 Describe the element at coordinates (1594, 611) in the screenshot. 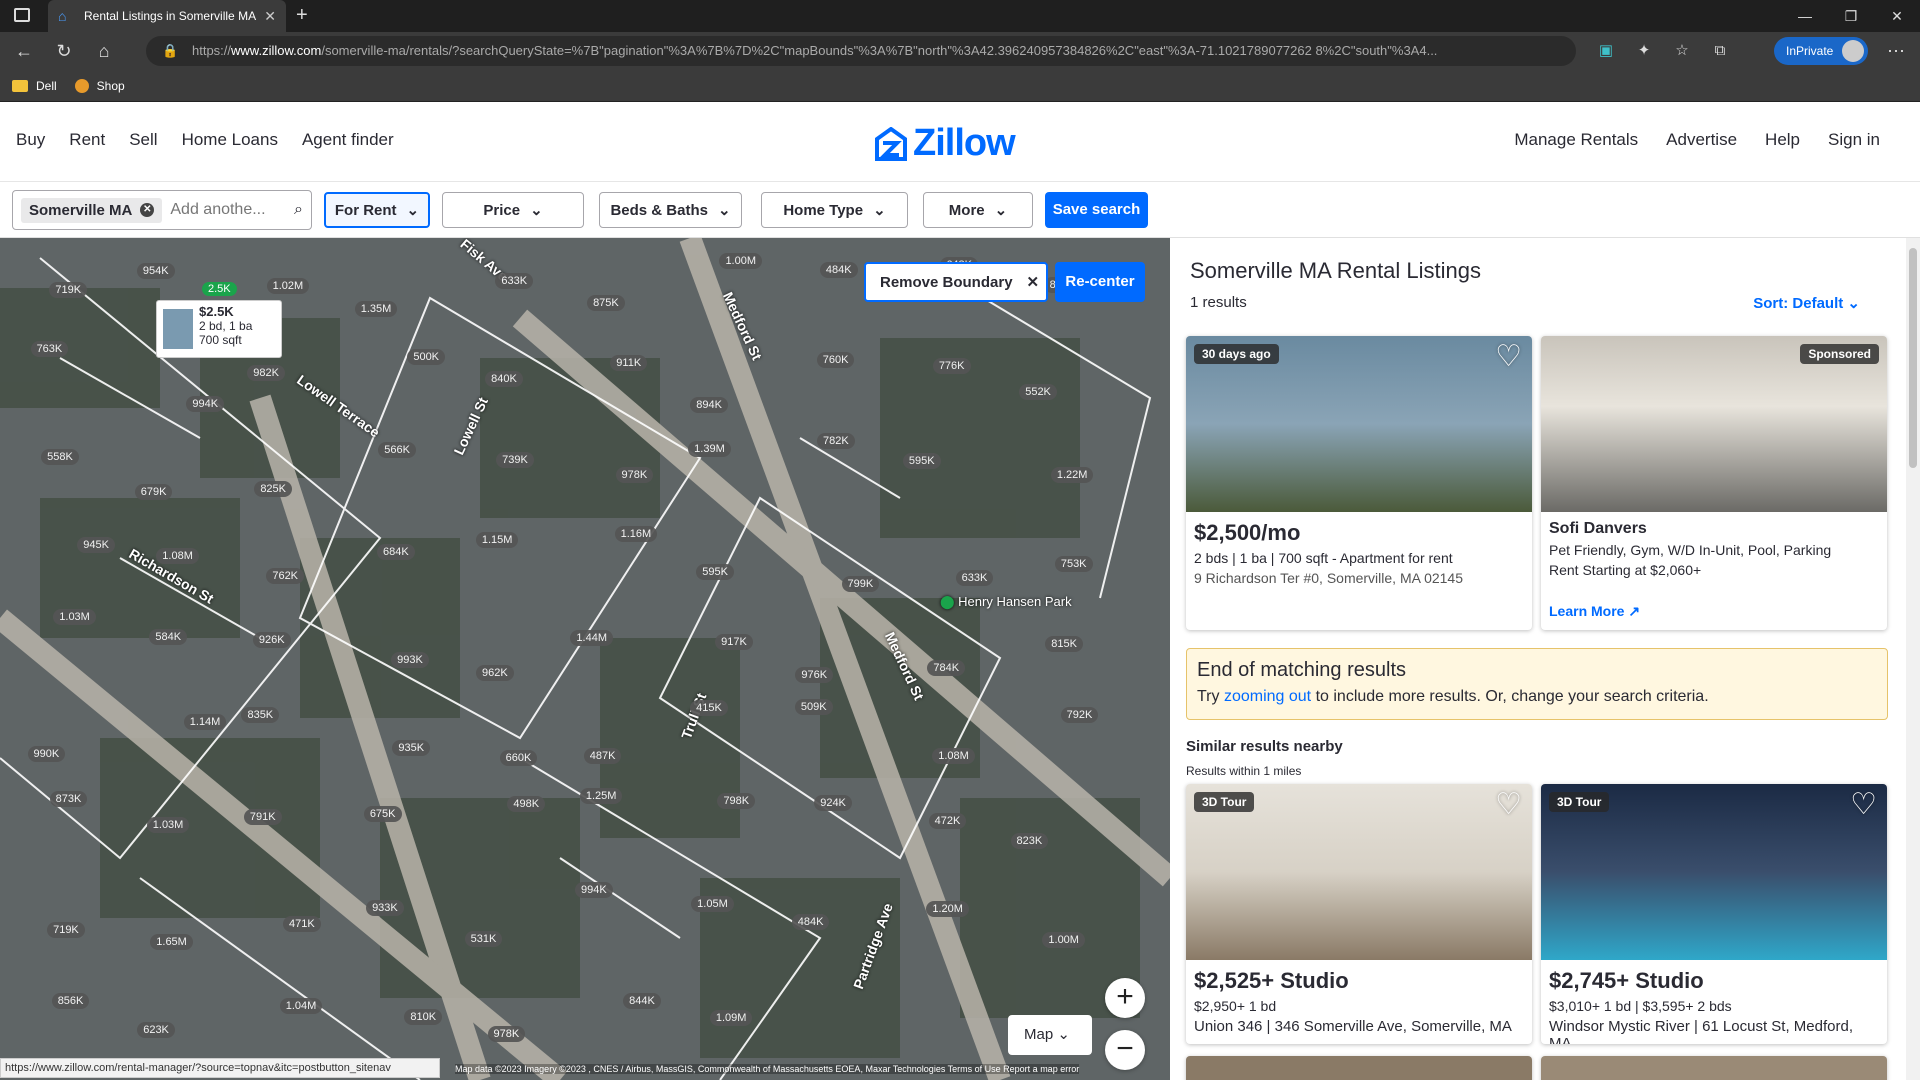

I see `learn-more-link: Learn More ↗` at that location.